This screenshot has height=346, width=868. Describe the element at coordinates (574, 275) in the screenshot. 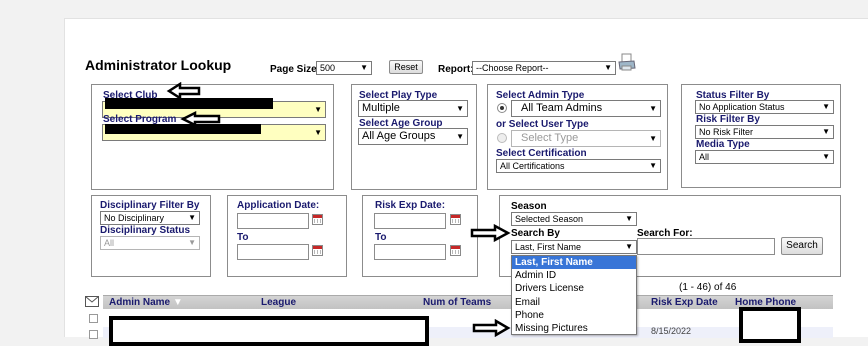

I see `search-by-option: Admin ID` at that location.